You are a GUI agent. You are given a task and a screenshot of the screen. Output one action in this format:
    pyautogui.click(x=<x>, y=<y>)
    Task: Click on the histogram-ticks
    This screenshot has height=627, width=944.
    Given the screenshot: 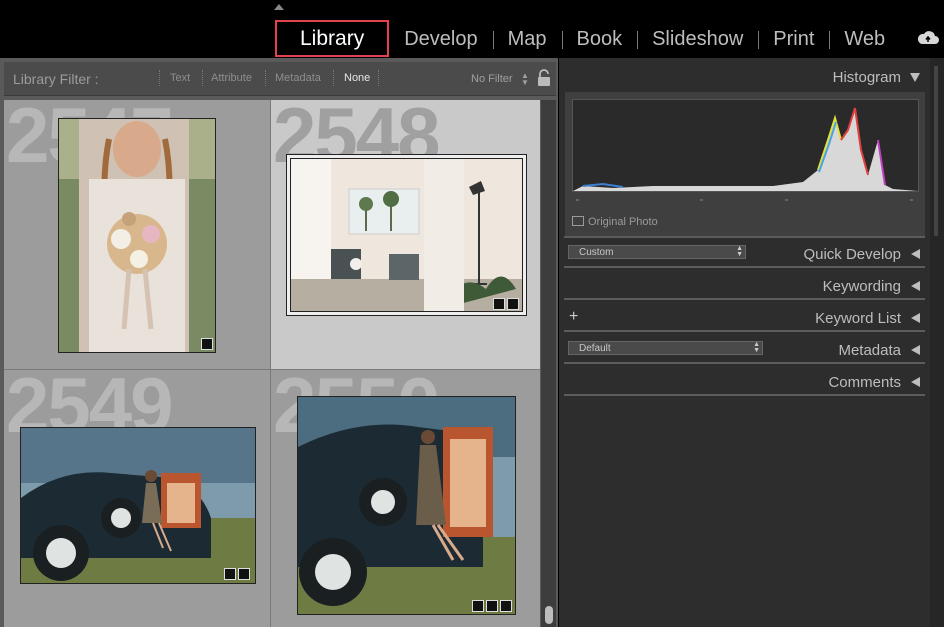 What is the action you would take?
    pyautogui.click(x=744, y=200)
    